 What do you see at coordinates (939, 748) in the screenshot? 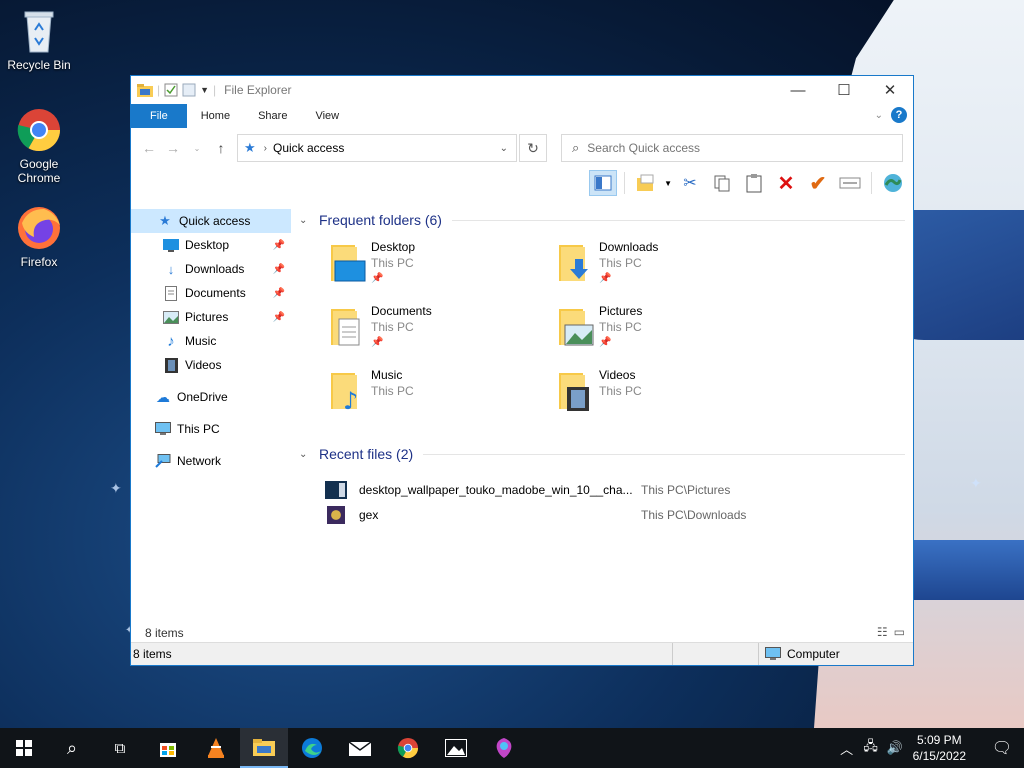
I see `clock: 5:09 PM 6/15/2022` at bounding box center [939, 748].